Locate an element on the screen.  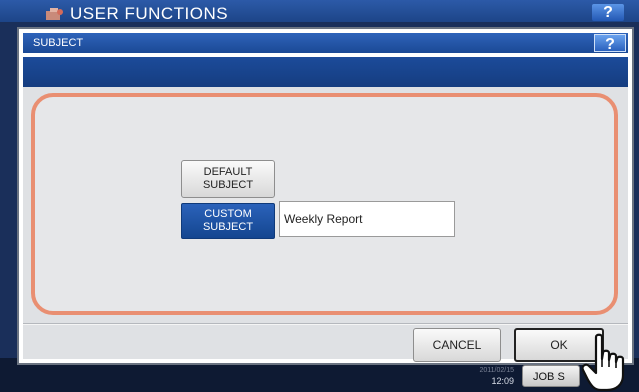
default-subject-button: DEFAULT SUBJECT is located at coordinates (228, 179).